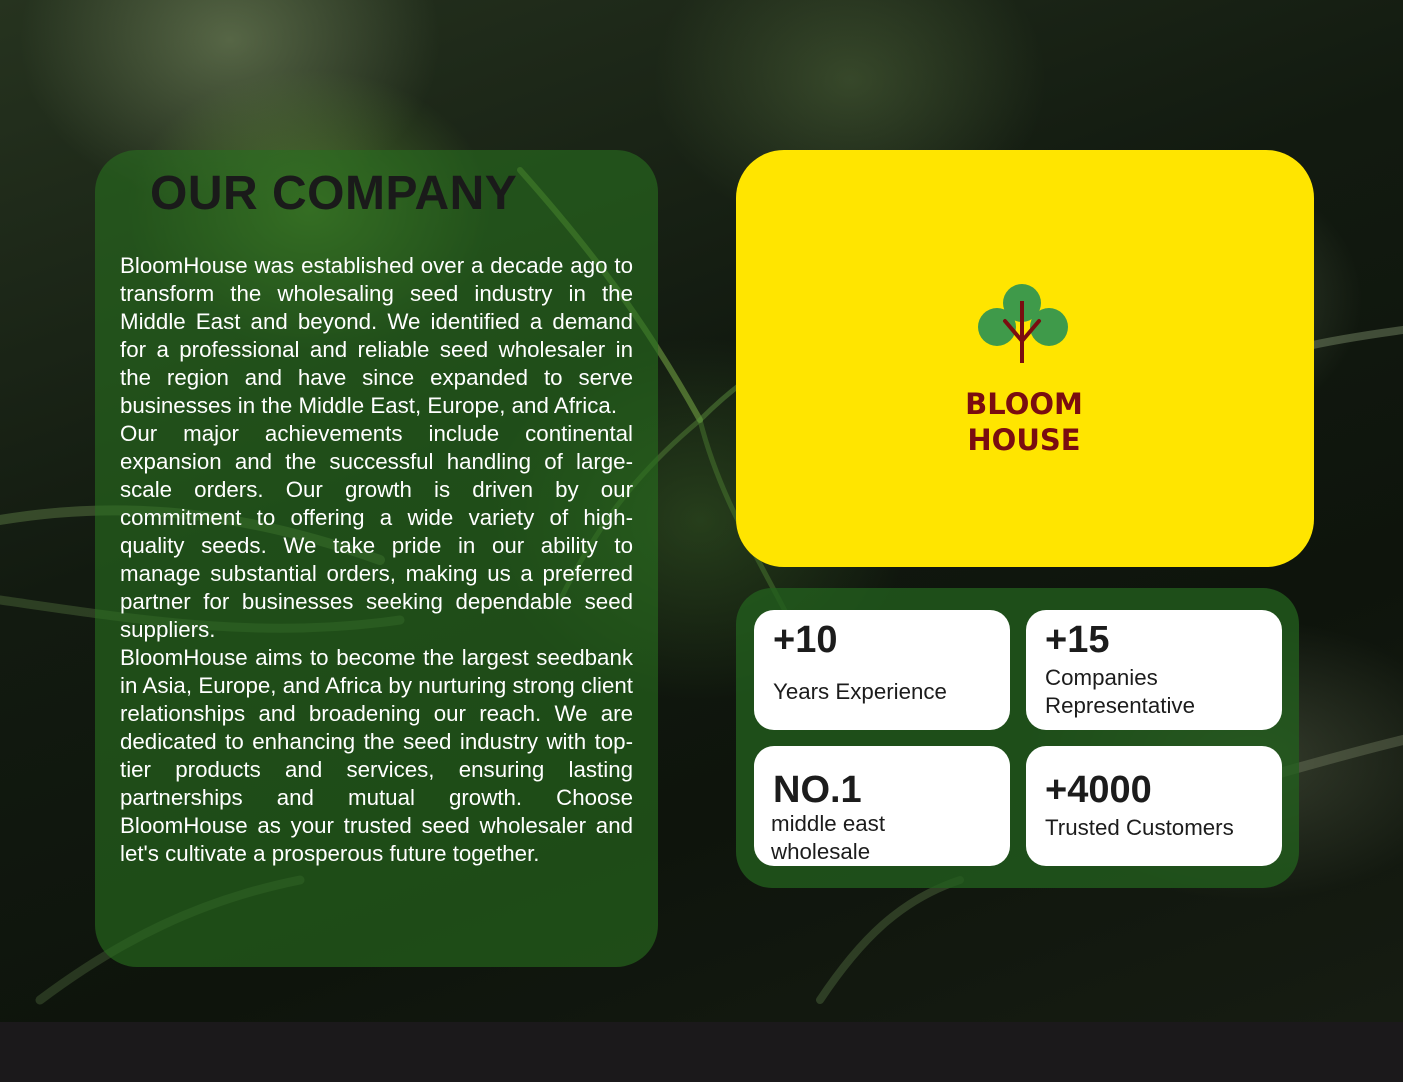 The image size is (1403, 1082). Describe the element at coordinates (1024, 440) in the screenshot. I see `logo-line: HOUSE` at that location.